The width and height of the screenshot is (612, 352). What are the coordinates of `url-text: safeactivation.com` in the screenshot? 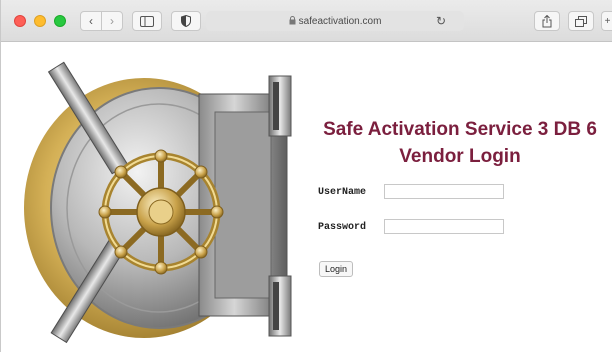 It's located at (340, 21).